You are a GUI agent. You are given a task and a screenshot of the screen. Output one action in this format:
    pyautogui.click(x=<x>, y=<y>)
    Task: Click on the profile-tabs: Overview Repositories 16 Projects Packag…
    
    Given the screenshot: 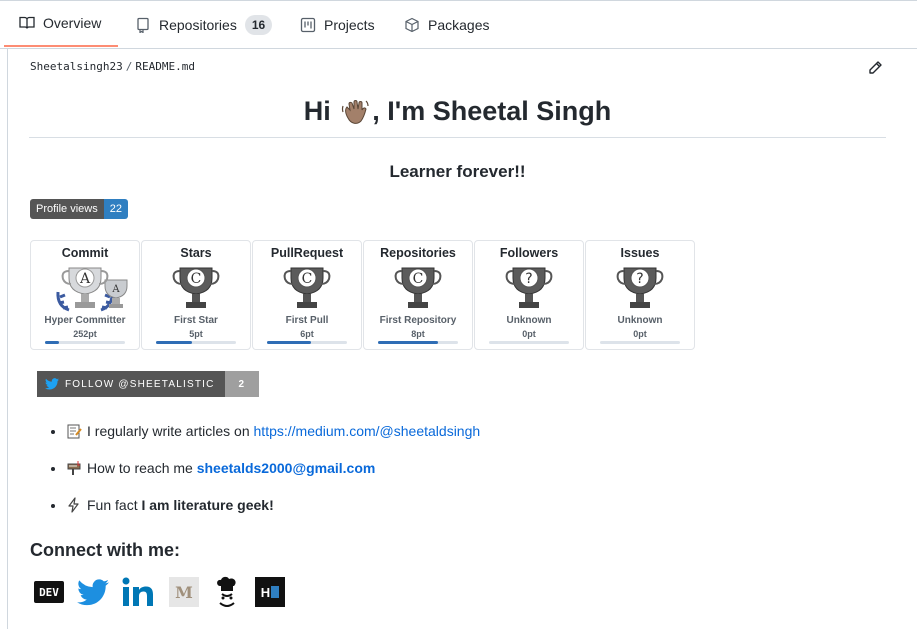 What is the action you would take?
    pyautogui.click(x=458, y=25)
    